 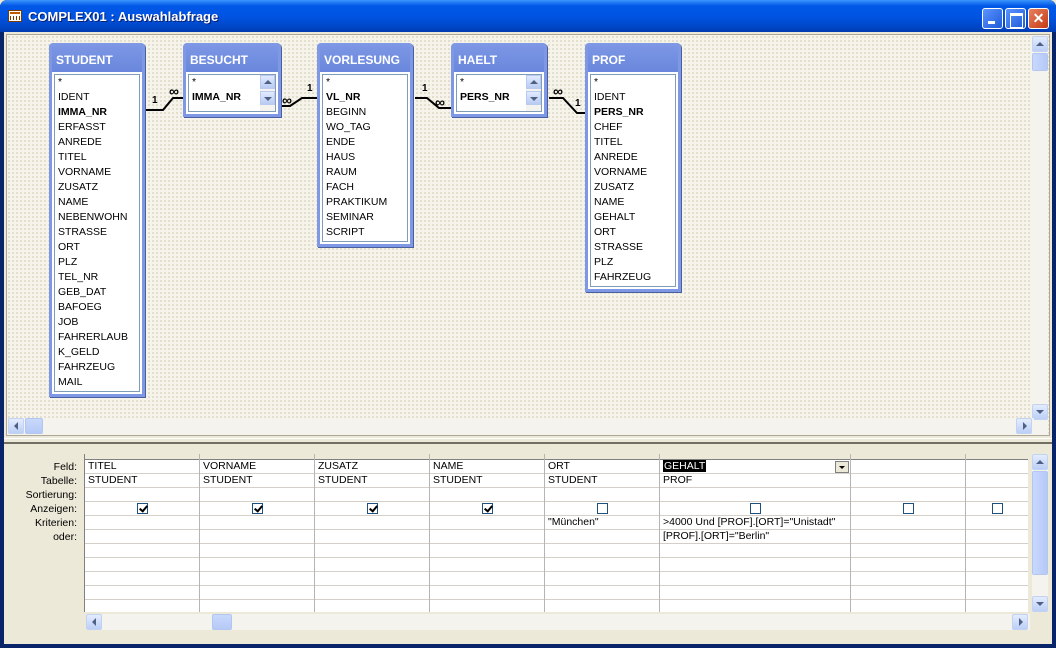 I want to click on field-item: SCRIPT, so click(x=365, y=232).